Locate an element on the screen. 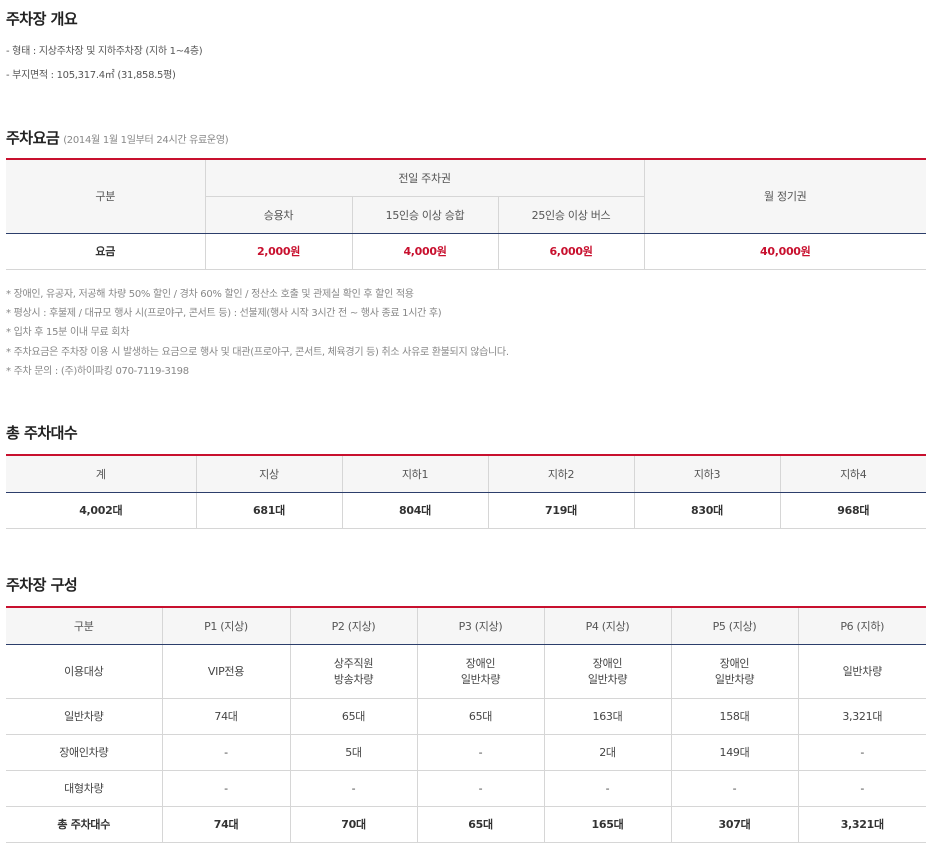 The height and width of the screenshot is (845, 933). overview-title: 주차장 개요 is located at coordinates (42, 19).